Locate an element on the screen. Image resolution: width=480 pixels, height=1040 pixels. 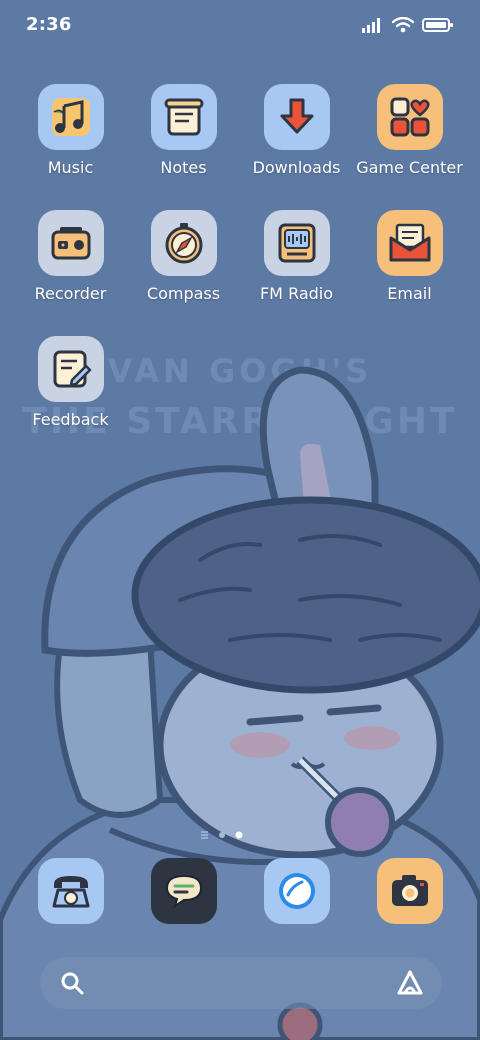
search-bar is located at coordinates (241, 983).